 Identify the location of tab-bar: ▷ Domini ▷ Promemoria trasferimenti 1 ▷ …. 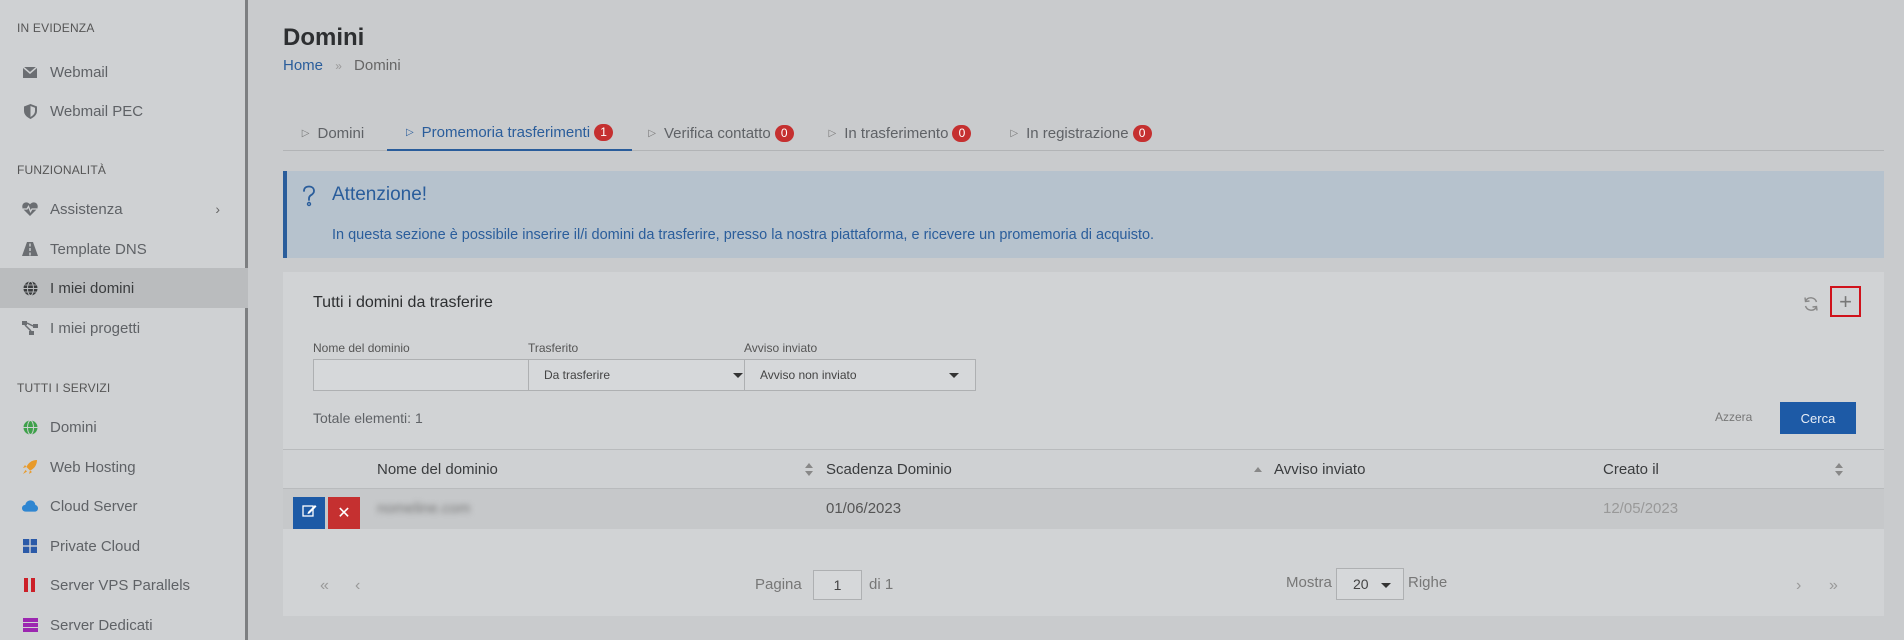
(1083, 133).